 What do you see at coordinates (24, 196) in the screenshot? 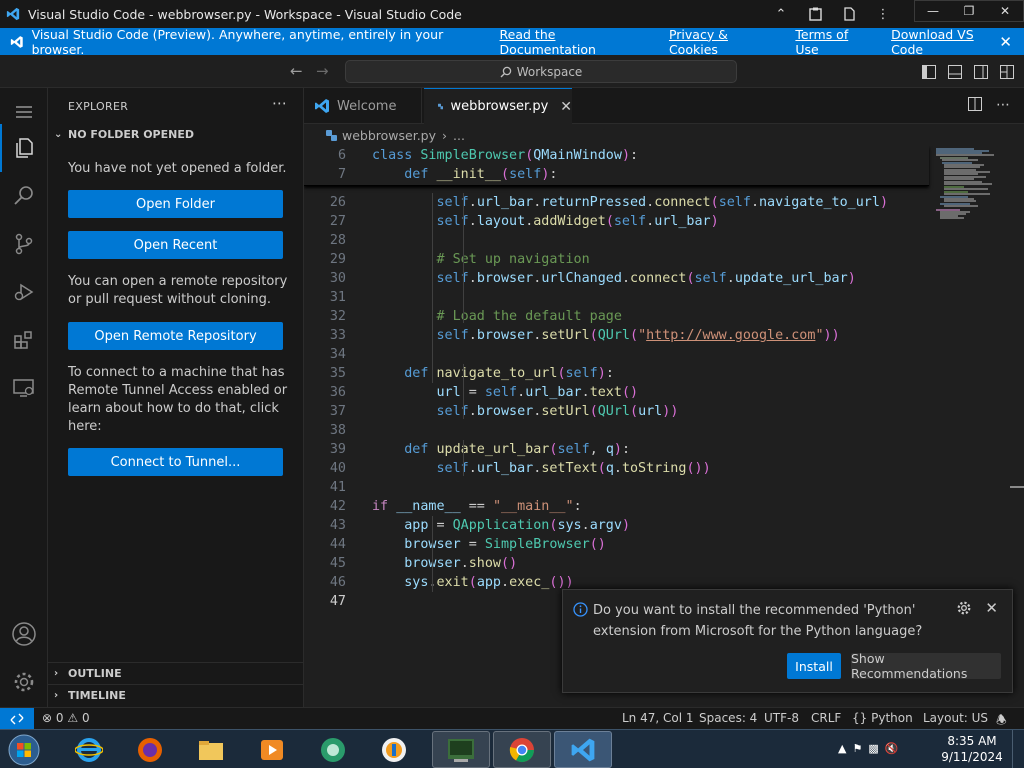
I see `search-activity-icon` at bounding box center [24, 196].